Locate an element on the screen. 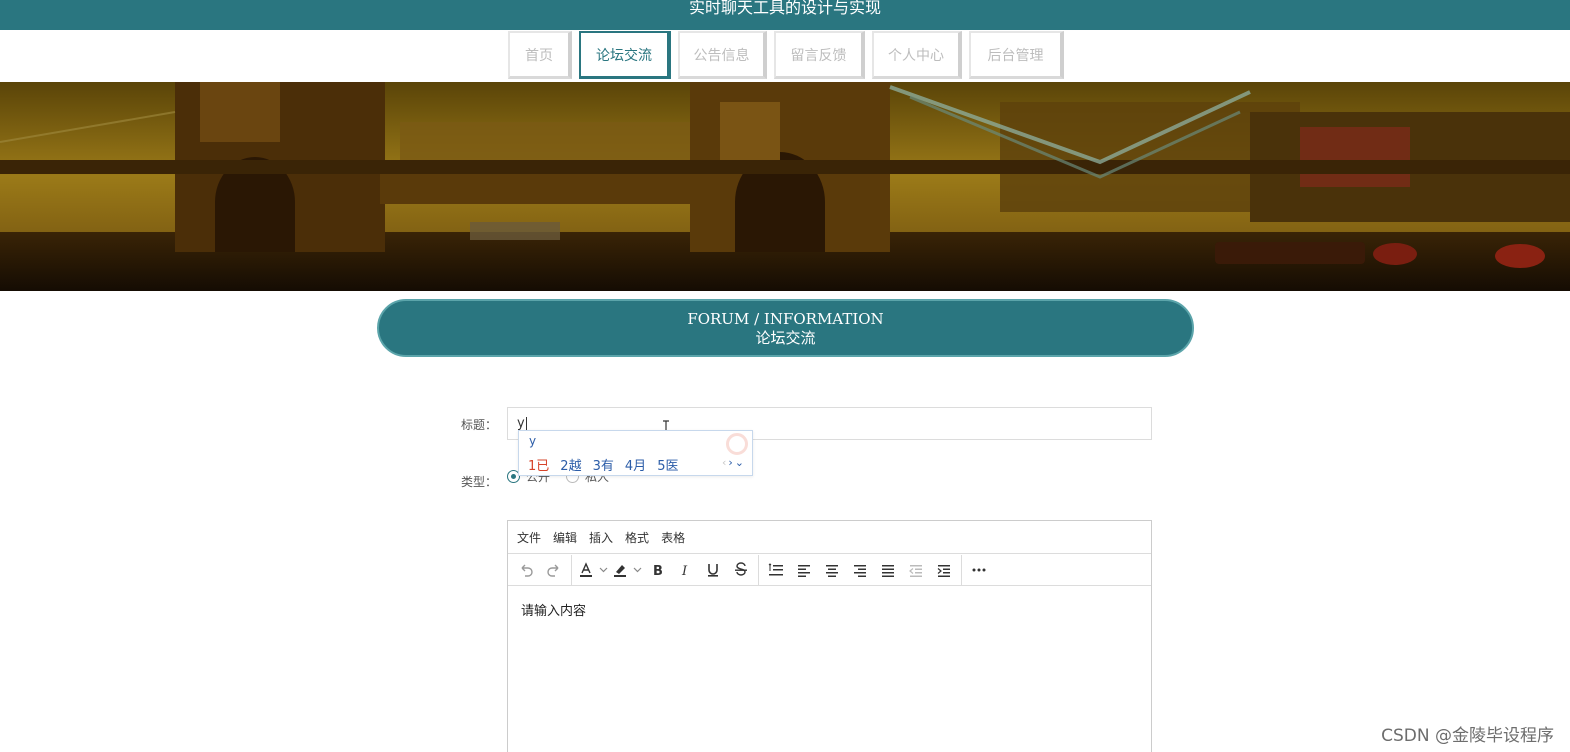  menu-edit: 编辑 is located at coordinates (565, 537).